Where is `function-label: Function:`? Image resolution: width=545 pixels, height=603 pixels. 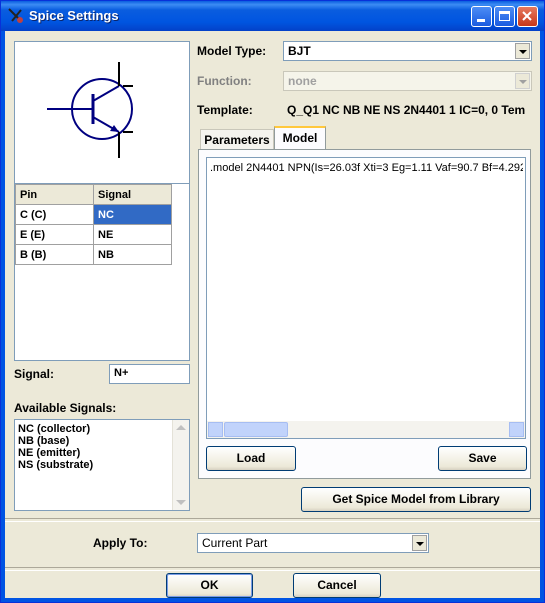
function-label: Function: is located at coordinates (224, 81).